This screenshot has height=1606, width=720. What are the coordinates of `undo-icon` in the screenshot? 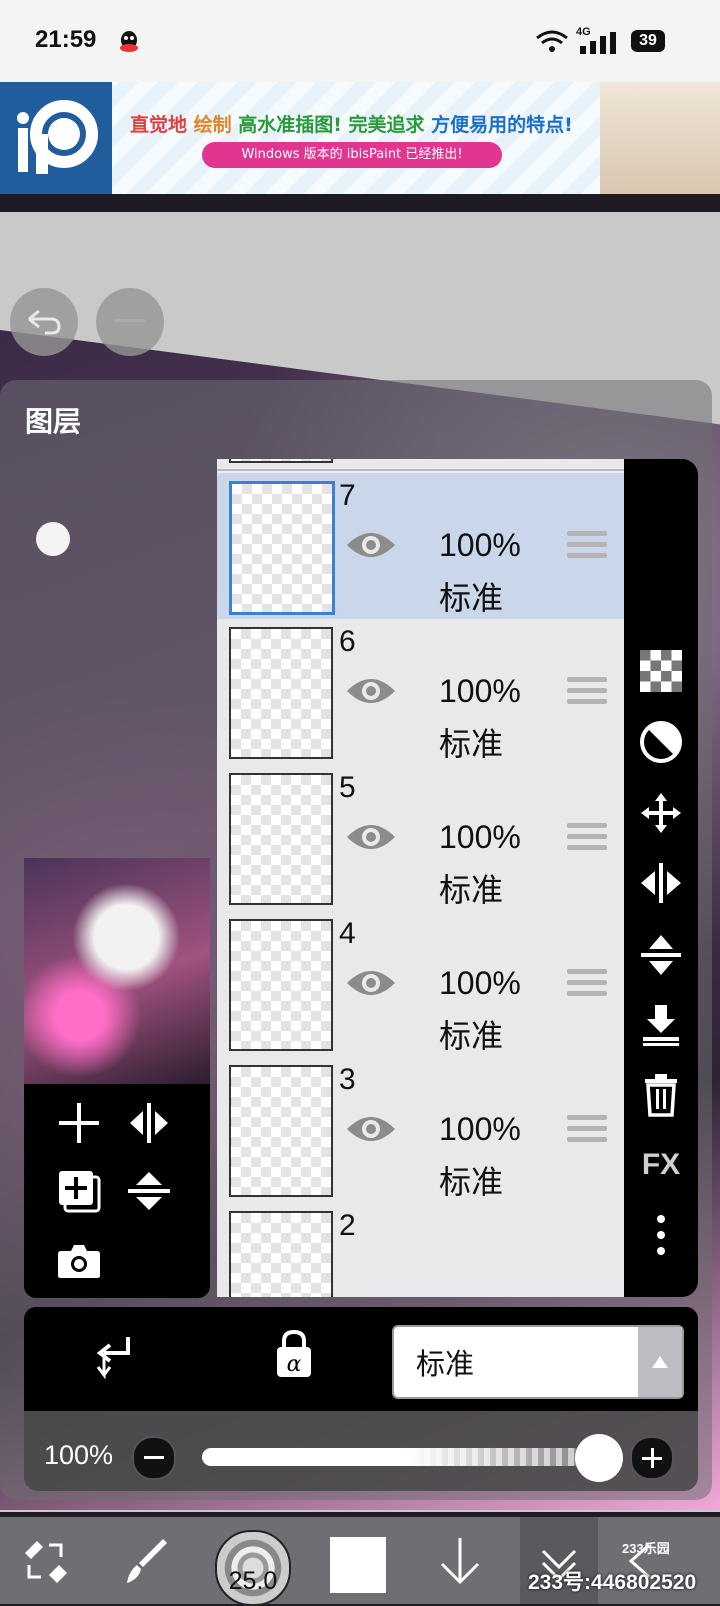 It's located at (44, 322).